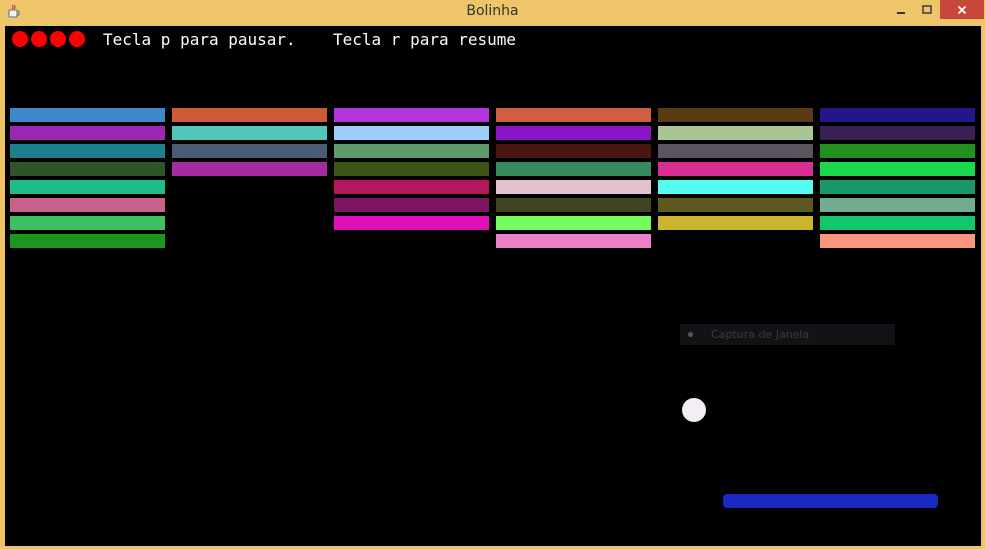  What do you see at coordinates (694, 410) in the screenshot?
I see `ball` at bounding box center [694, 410].